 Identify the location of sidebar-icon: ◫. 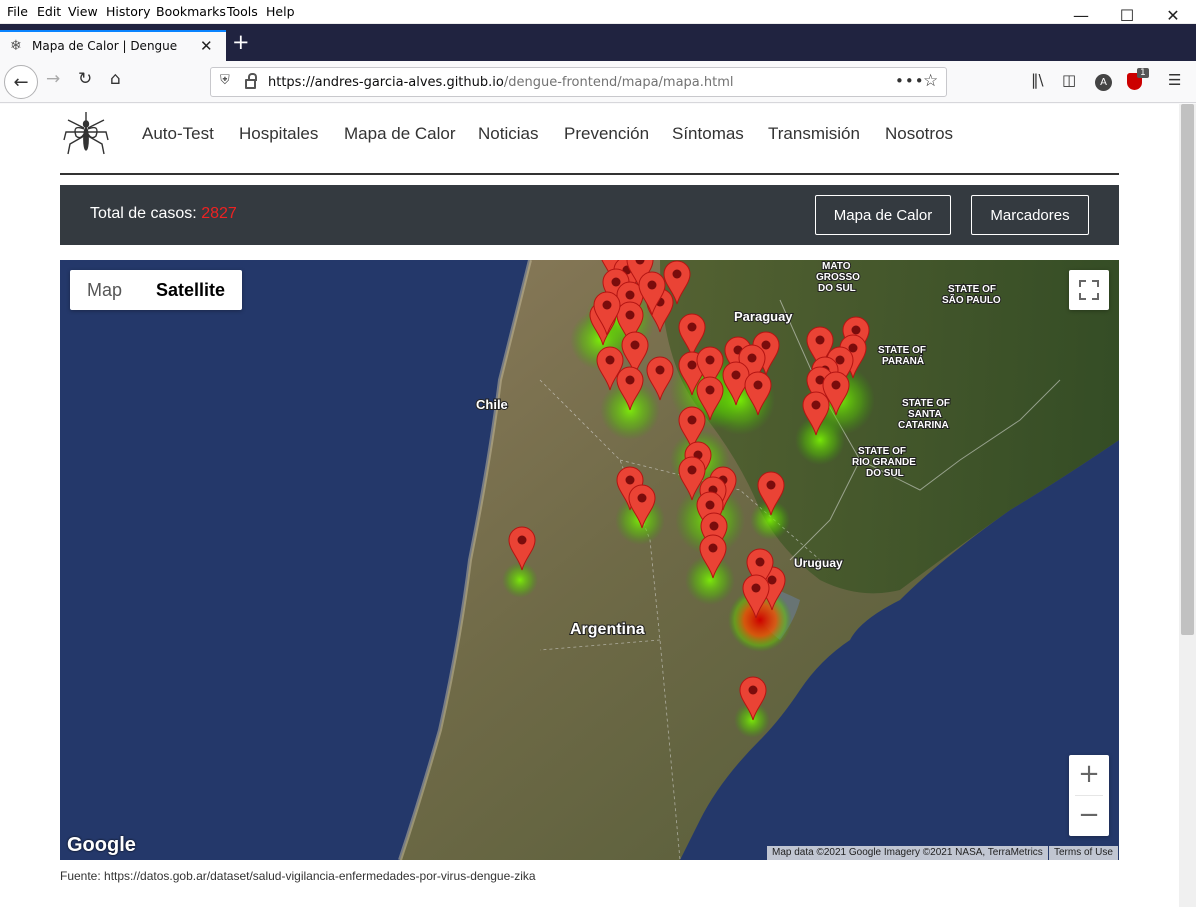
(1069, 80).